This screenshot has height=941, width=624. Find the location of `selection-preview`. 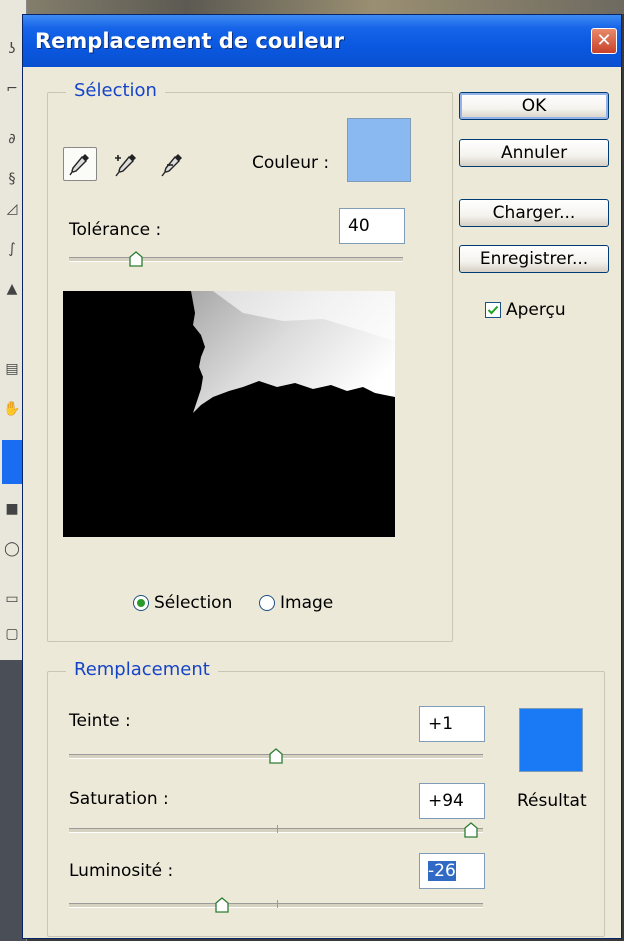

selection-preview is located at coordinates (229, 414).